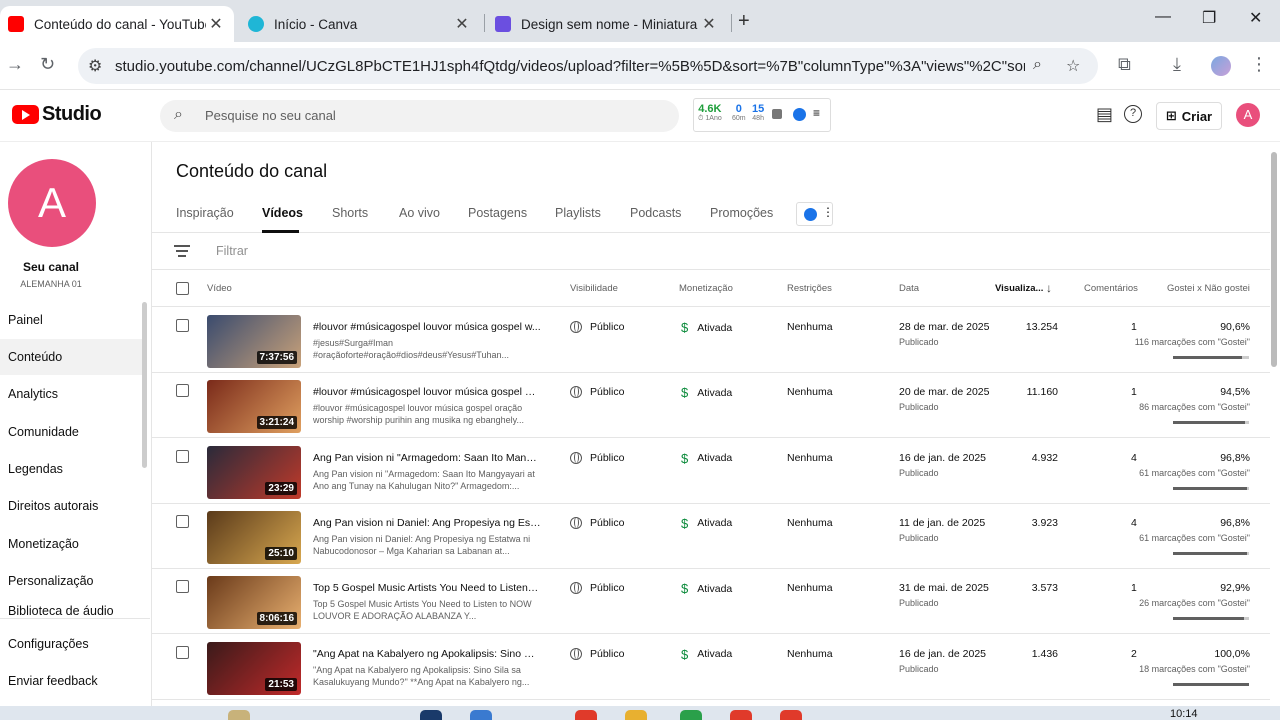 This screenshot has height=720, width=1280. Describe the element at coordinates (1208, 288) in the screenshot. I see `col-likes: Gostei x Não gostei` at that location.